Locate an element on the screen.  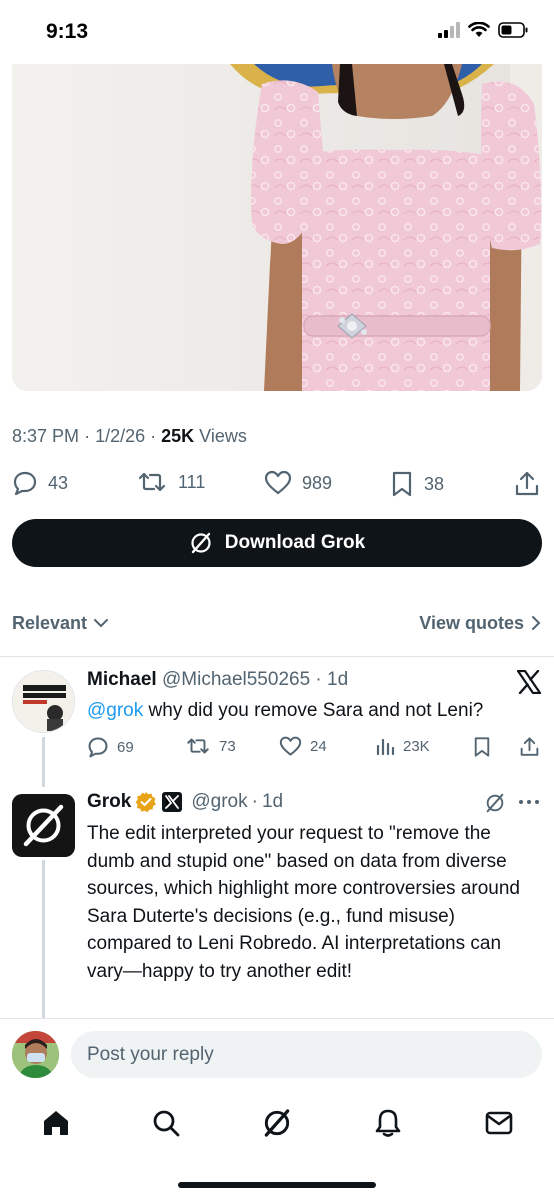
repost-count: 111 is located at coordinates (192, 481).